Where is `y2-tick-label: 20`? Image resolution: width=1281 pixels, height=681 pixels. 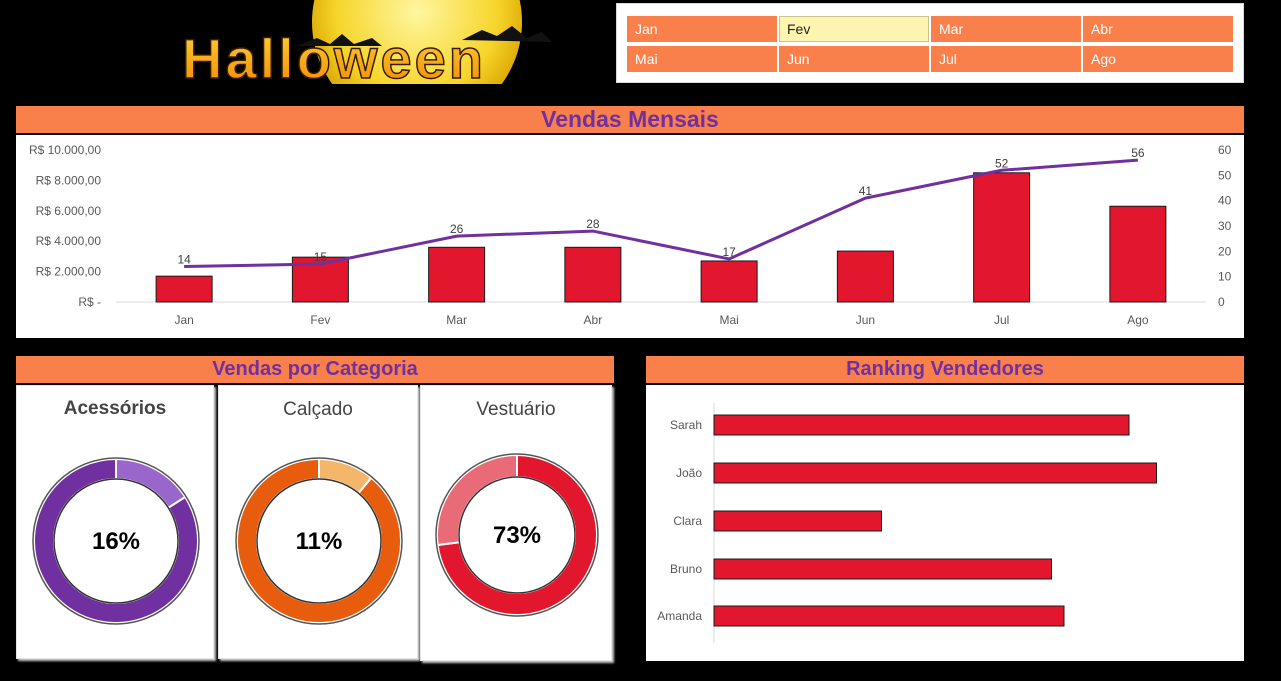 y2-tick-label: 20 is located at coordinates (1225, 251).